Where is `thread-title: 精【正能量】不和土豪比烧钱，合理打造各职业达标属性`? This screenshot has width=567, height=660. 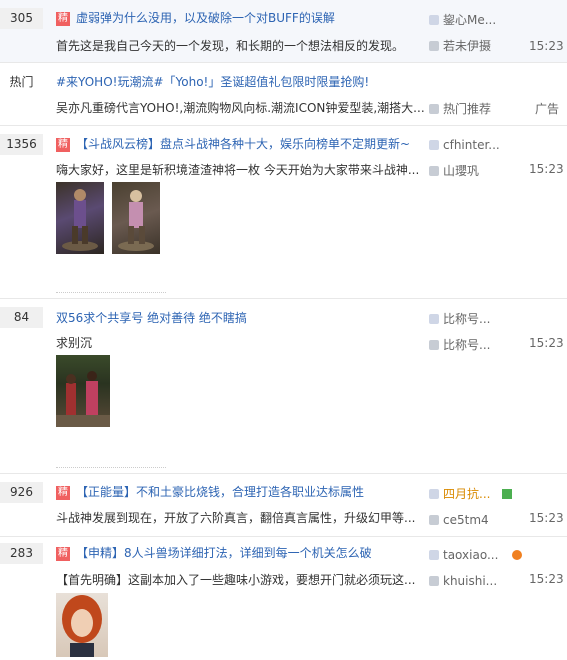 thread-title: 精【正能量】不和土豪比烧钱，合理打造各职业达标属性 is located at coordinates (236, 492).